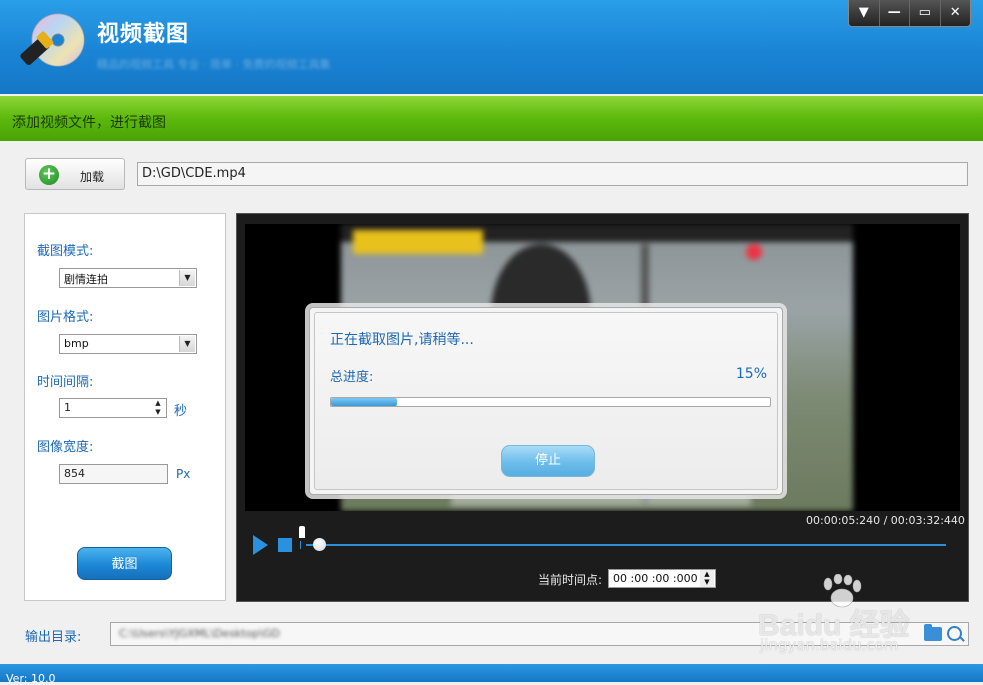 Image resolution: width=983 pixels, height=685 pixels. What do you see at coordinates (124, 563) in the screenshot?
I see `capture-button: 截图` at bounding box center [124, 563].